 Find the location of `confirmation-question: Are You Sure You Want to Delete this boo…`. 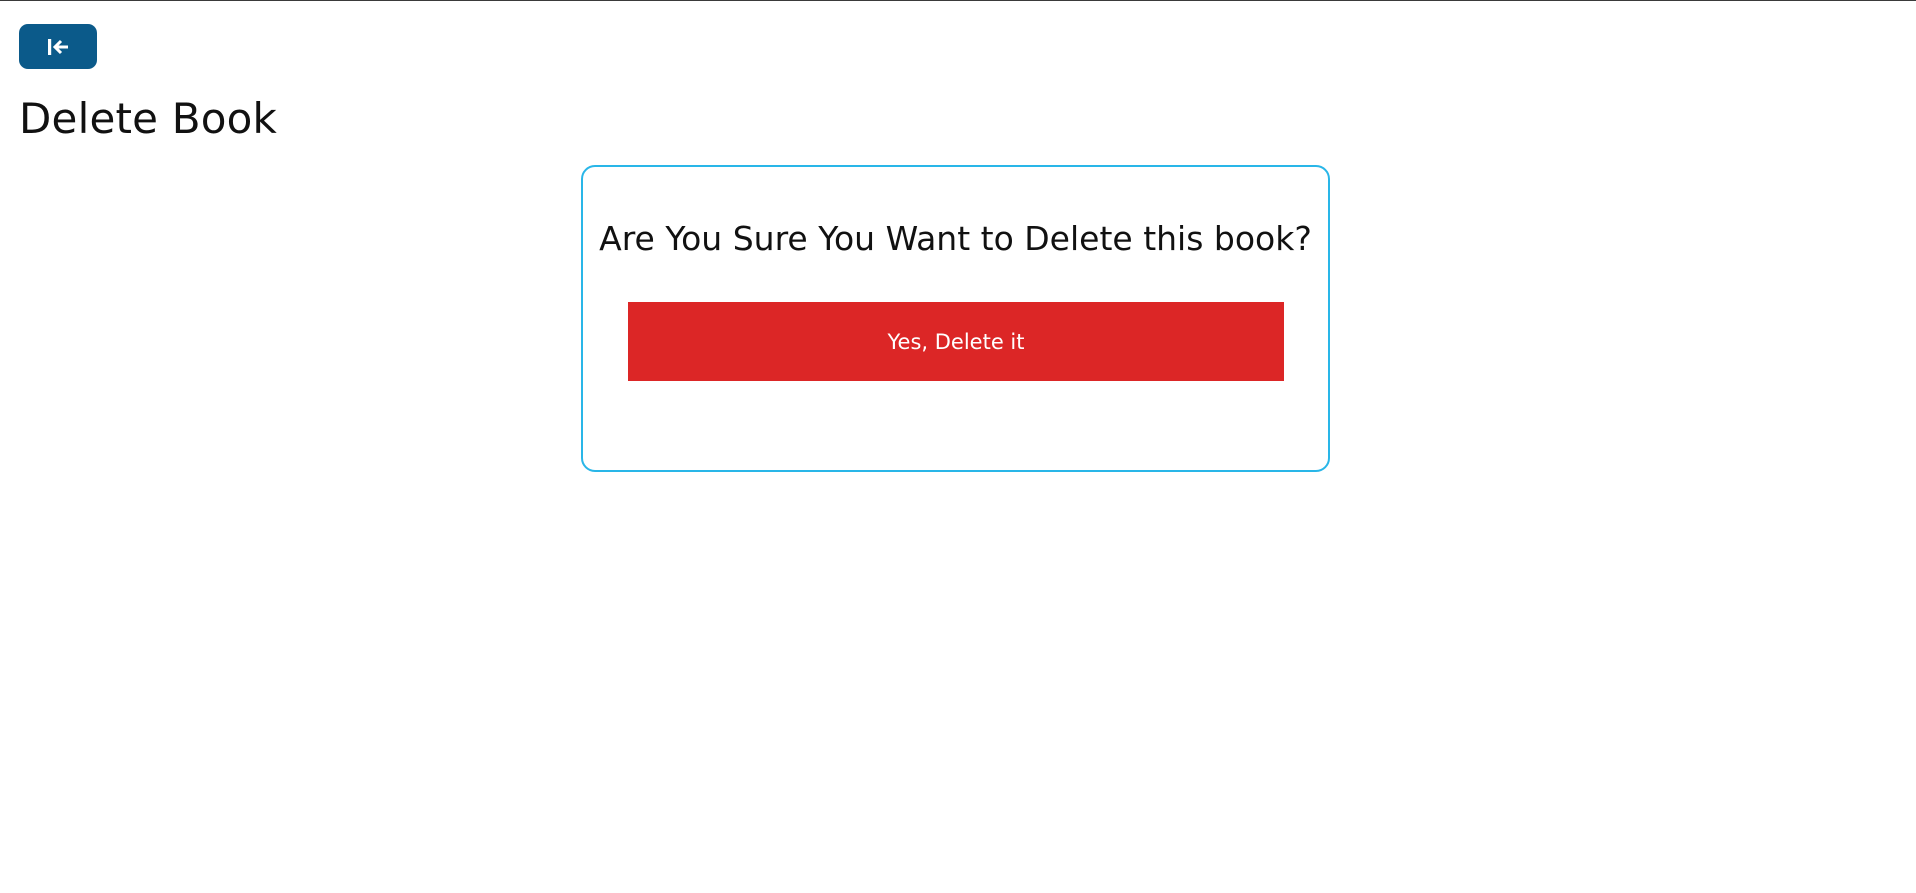

confirmation-question: Are You Sure You Want to Delete this boo… is located at coordinates (955, 238).